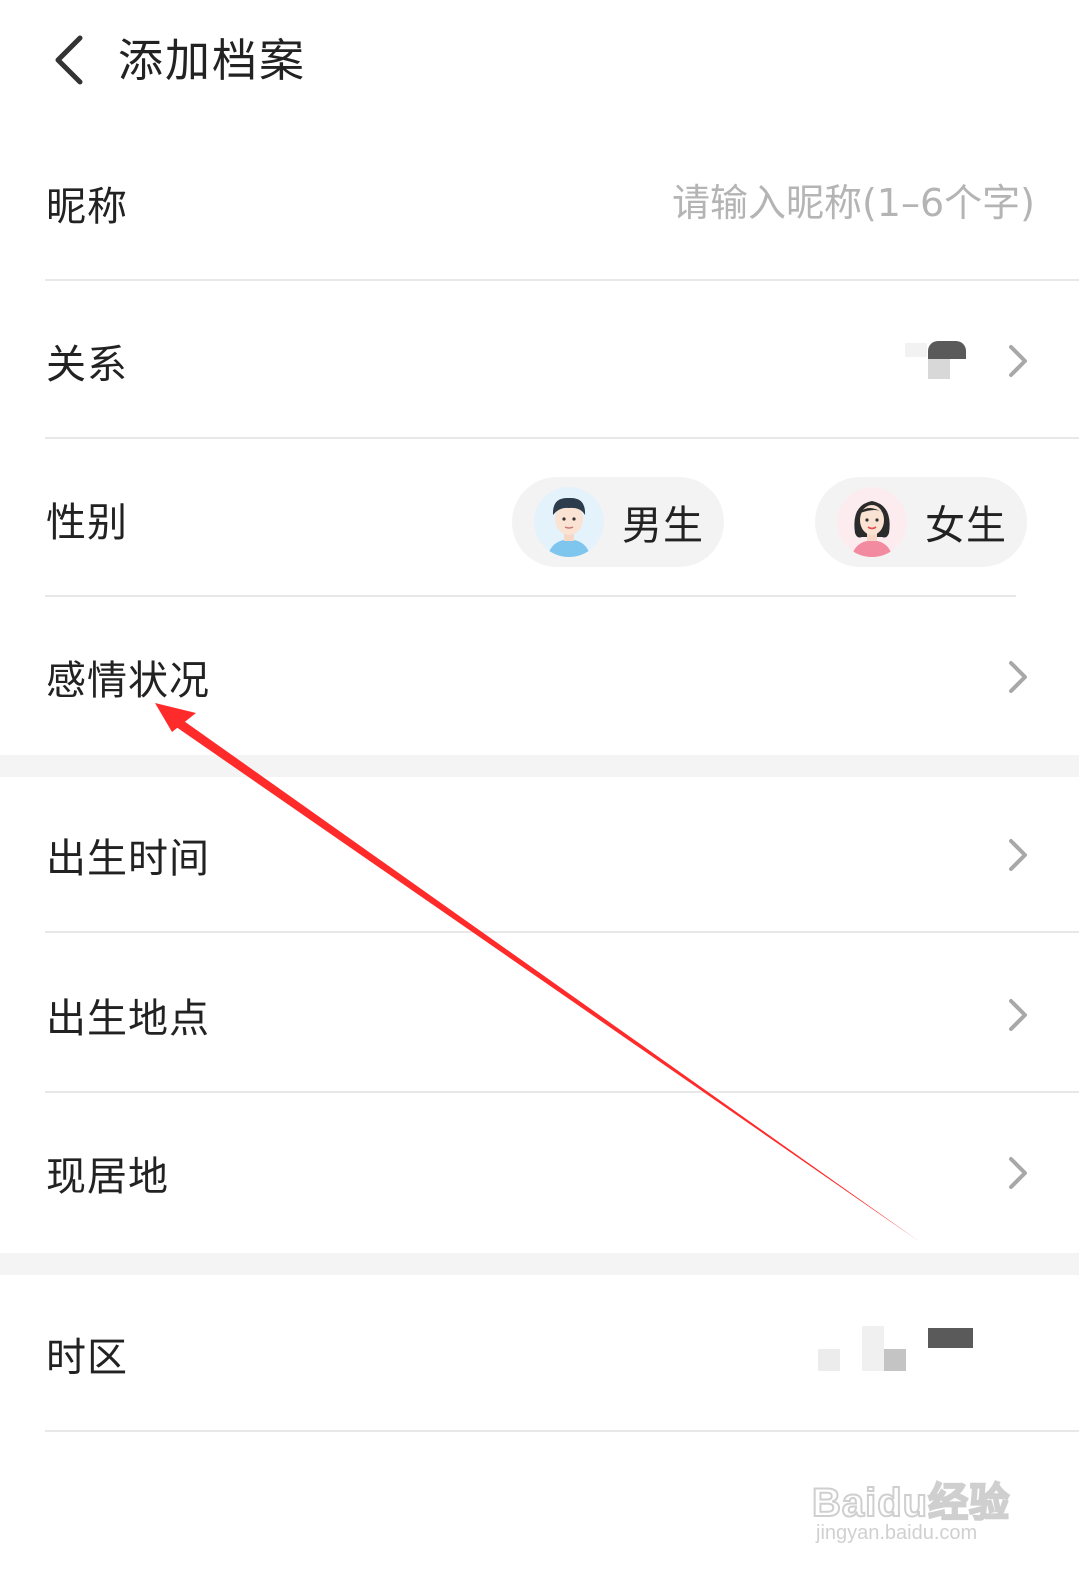 The height and width of the screenshot is (1596, 1079). I want to click on gender-female-label: 女生, so click(966, 526).